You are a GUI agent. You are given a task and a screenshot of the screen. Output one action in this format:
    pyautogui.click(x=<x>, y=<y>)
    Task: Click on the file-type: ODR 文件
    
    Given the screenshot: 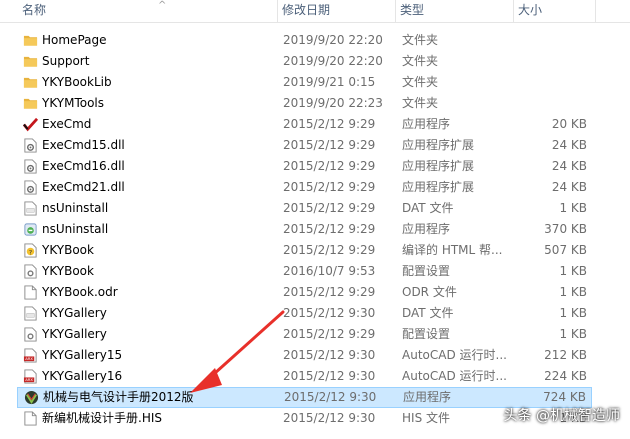 What is the action you would take?
    pyautogui.click(x=429, y=292)
    